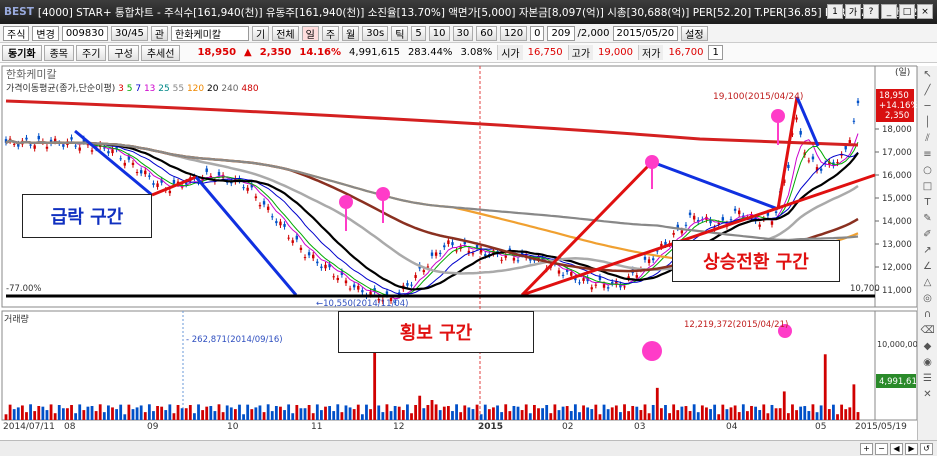 Image resolution: width=937 pixels, height=456 pixels. I want to click on triangle-icon: △, so click(928, 282).